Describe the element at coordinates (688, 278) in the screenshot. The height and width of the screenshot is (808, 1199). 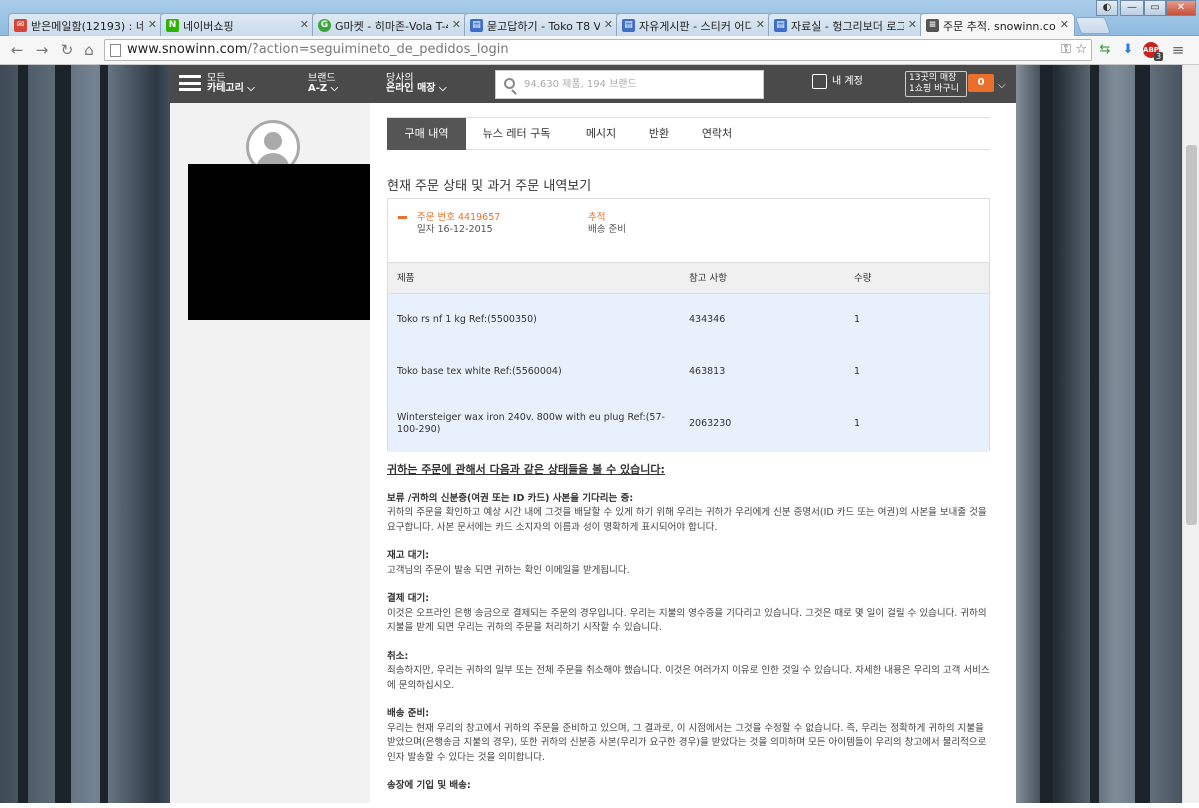
I see `table-header: 제품 참고 사항 수량` at that location.